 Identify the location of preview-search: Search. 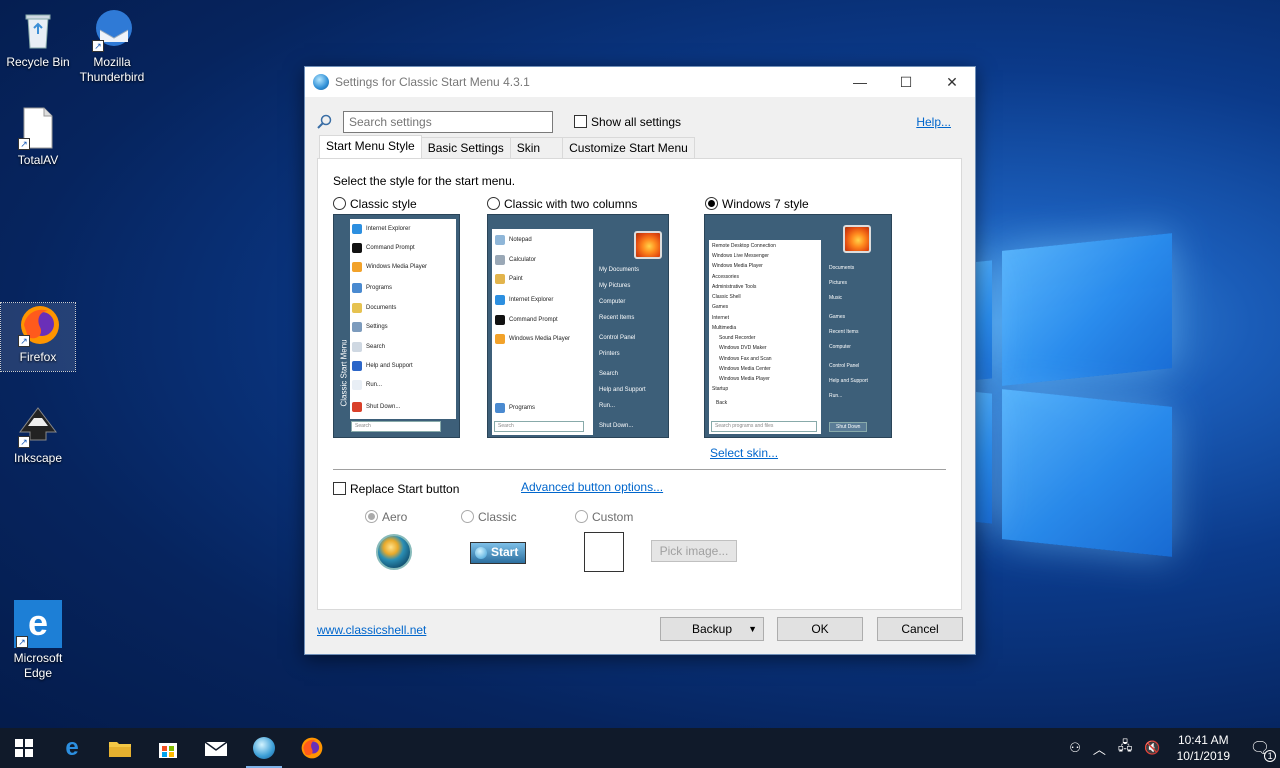
(396, 426).